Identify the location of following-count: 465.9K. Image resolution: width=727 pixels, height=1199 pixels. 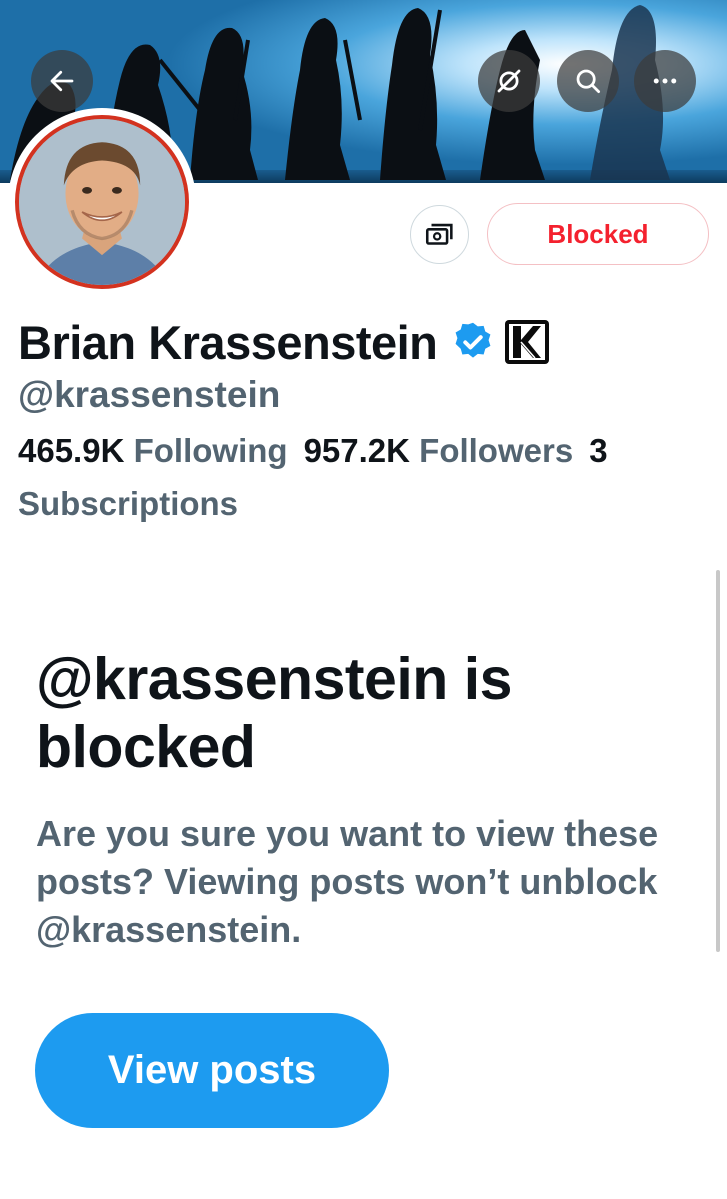
(71, 450).